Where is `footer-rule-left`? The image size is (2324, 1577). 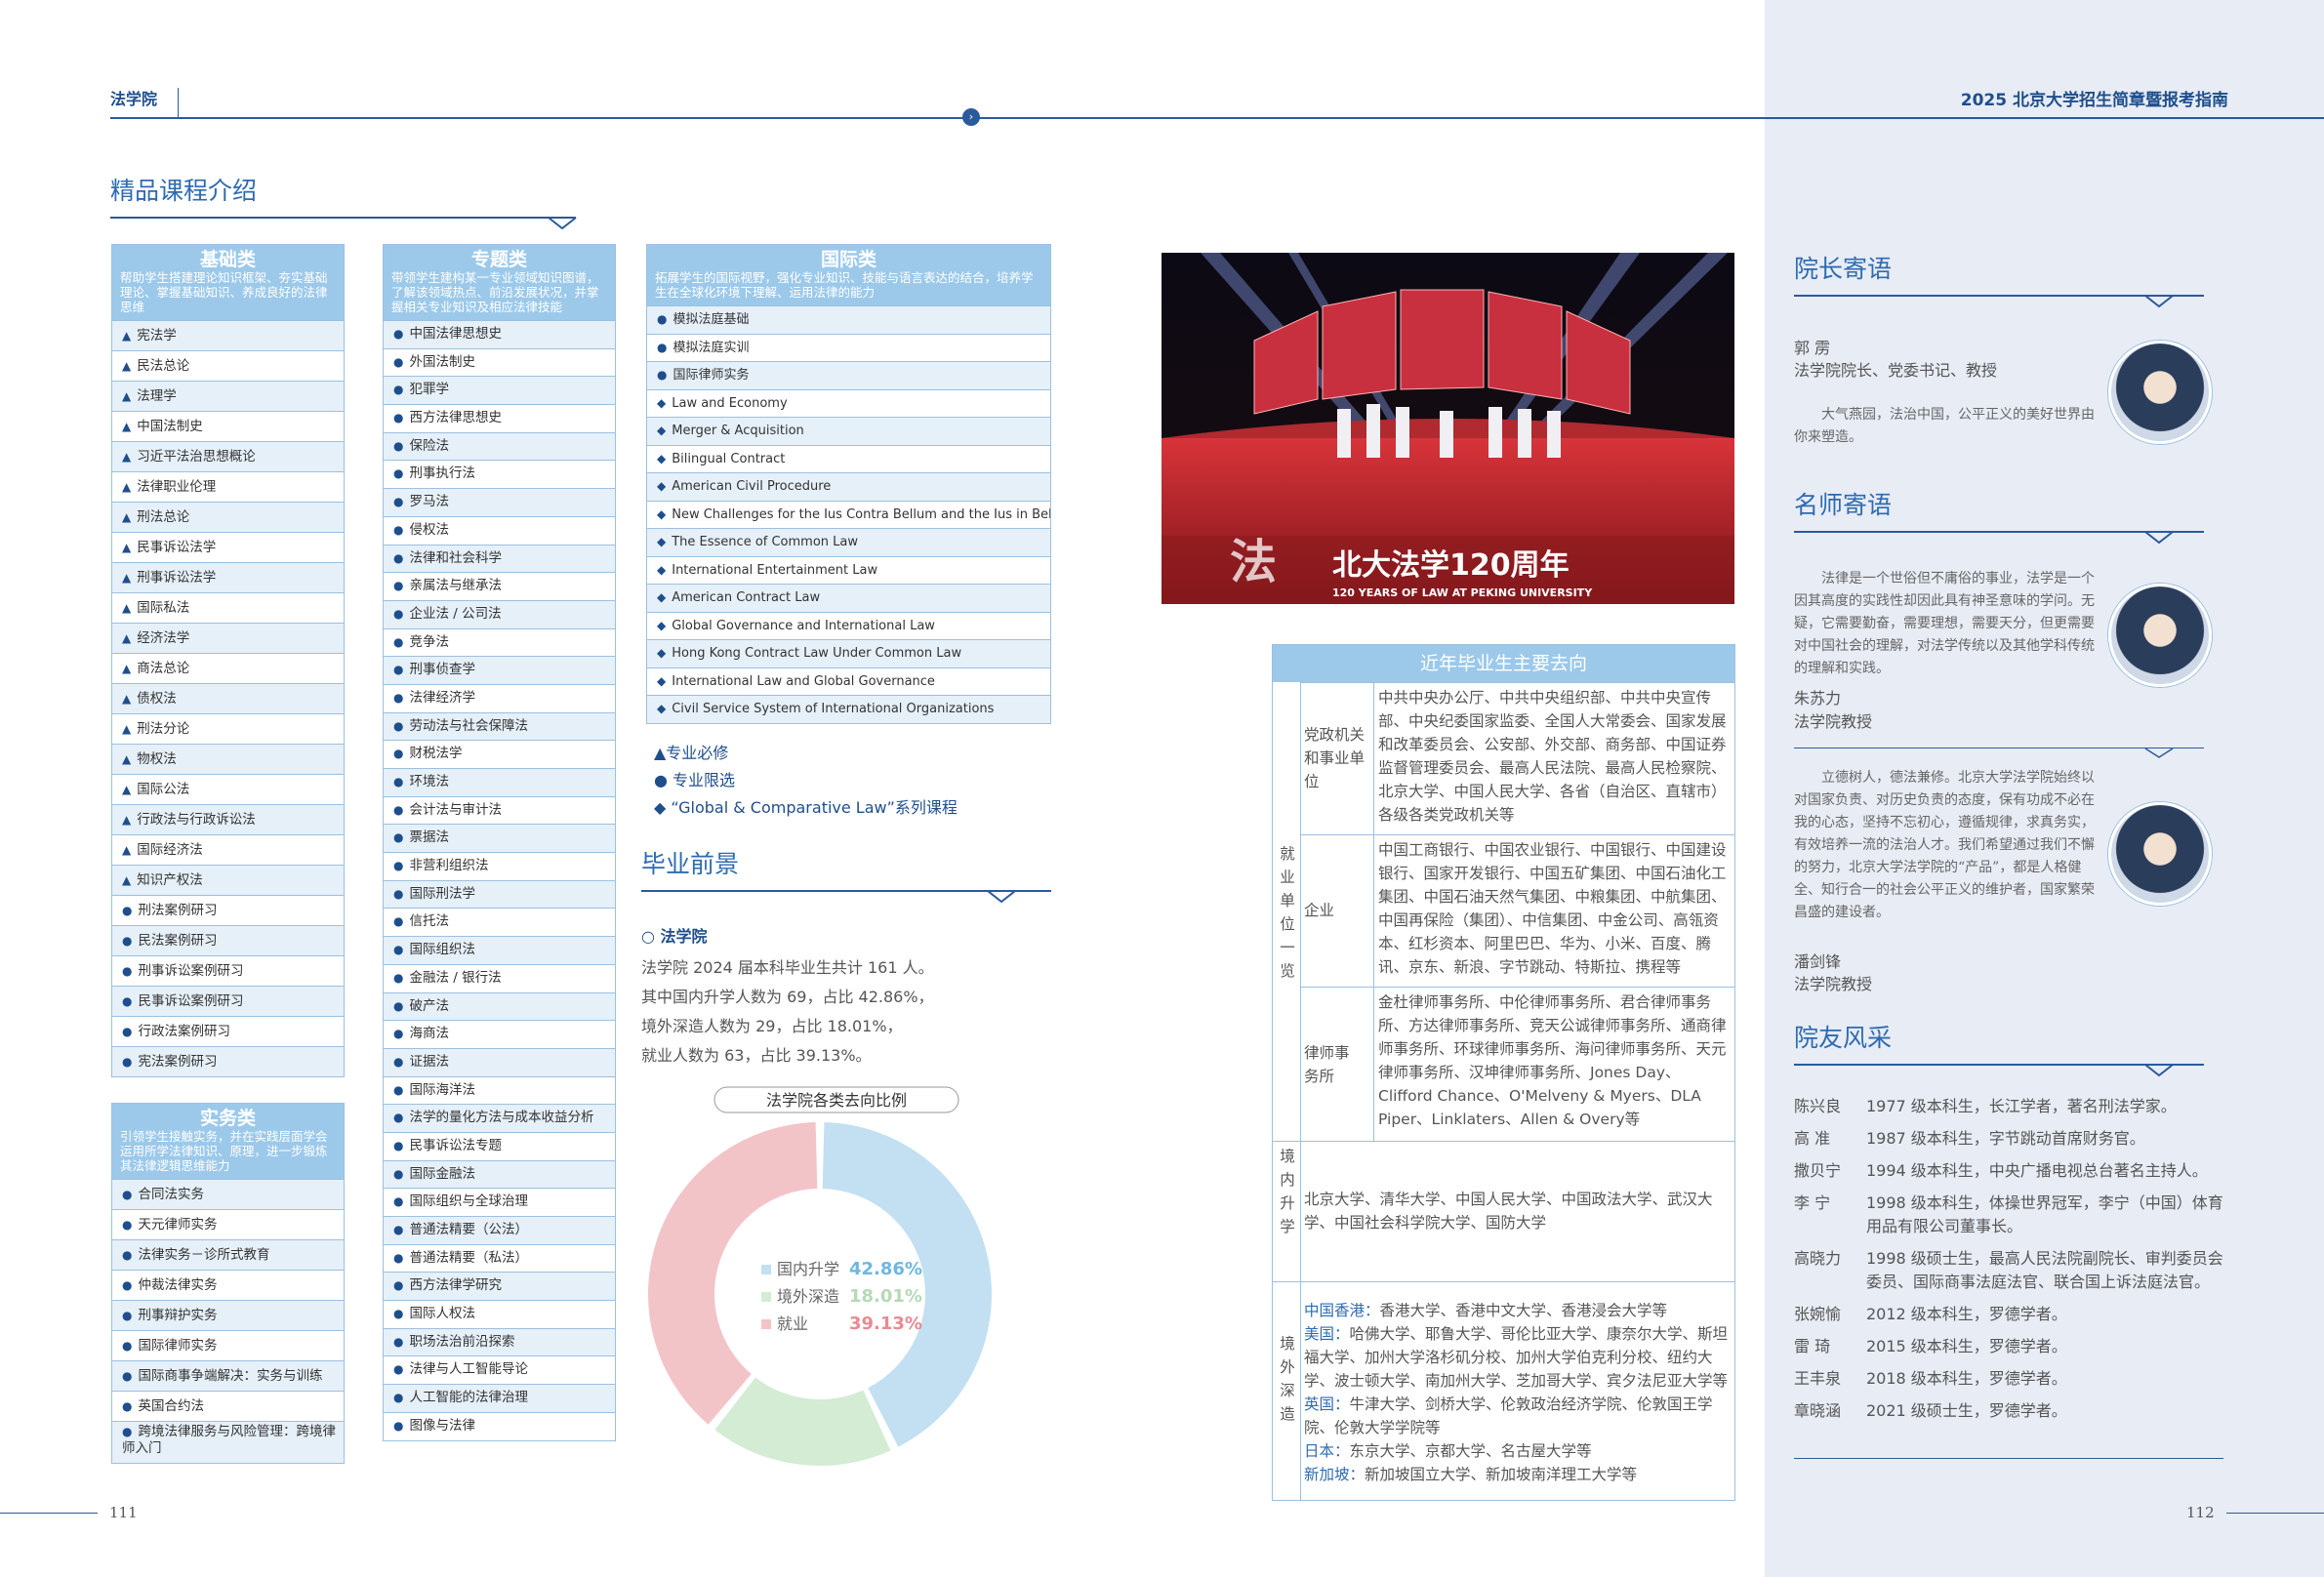 footer-rule-left is located at coordinates (49, 1513).